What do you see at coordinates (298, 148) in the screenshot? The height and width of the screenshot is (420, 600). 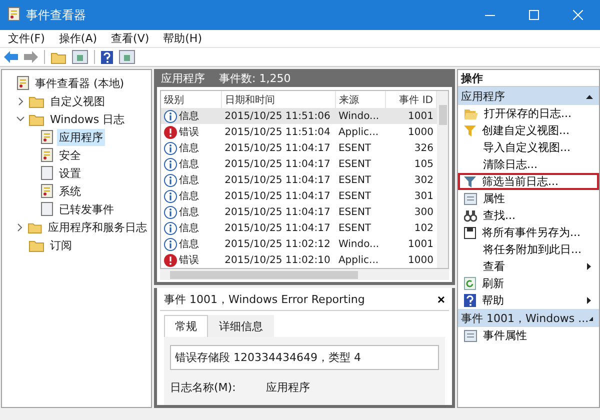 I see `table-row: 信息 2015/10/25 11:04:17 ESENT 326` at bounding box center [298, 148].